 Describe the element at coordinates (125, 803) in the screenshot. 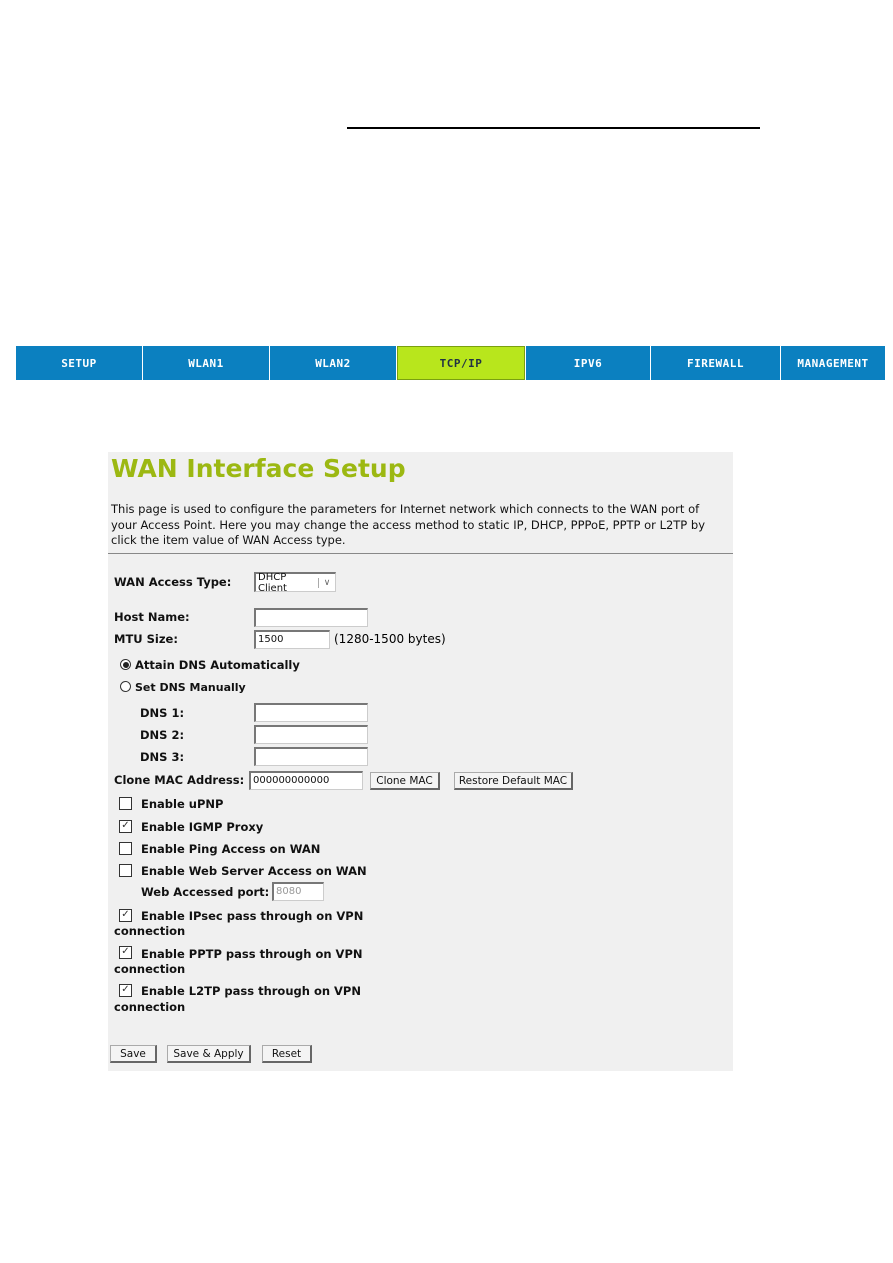

I see `upnp-checkbox` at that location.